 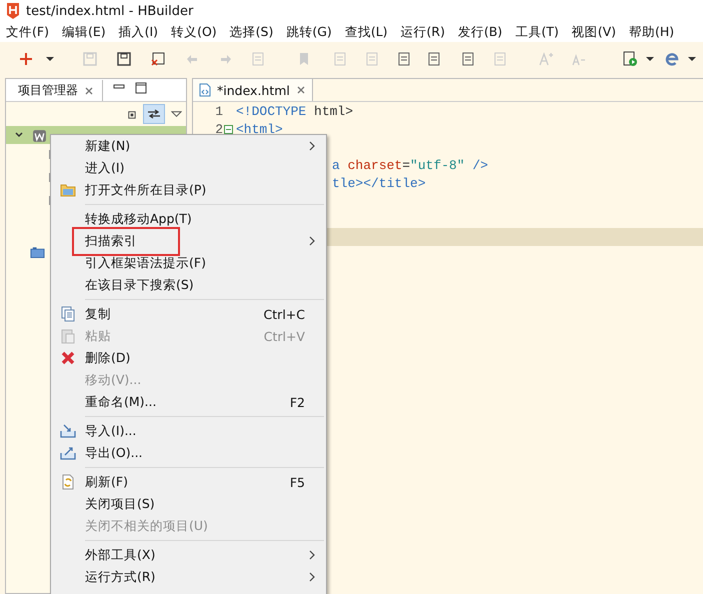 What do you see at coordinates (378, 183) in the screenshot?
I see `code-text: tle></title>` at bounding box center [378, 183].